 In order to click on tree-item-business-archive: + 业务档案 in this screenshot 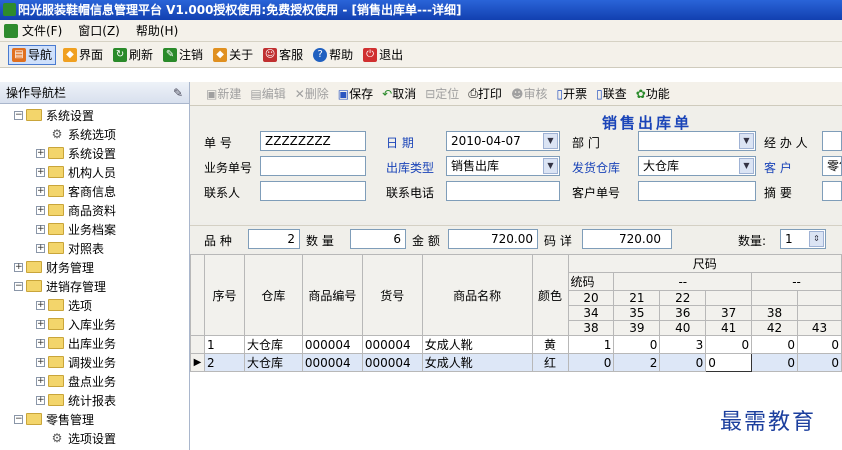, I will do `click(76, 229)`.